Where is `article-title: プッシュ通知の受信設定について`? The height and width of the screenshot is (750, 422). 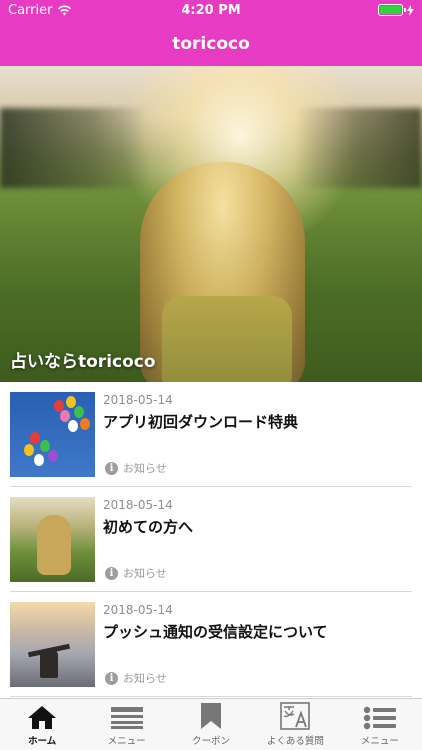 article-title: プッシュ通知の受信設定について is located at coordinates (215, 632).